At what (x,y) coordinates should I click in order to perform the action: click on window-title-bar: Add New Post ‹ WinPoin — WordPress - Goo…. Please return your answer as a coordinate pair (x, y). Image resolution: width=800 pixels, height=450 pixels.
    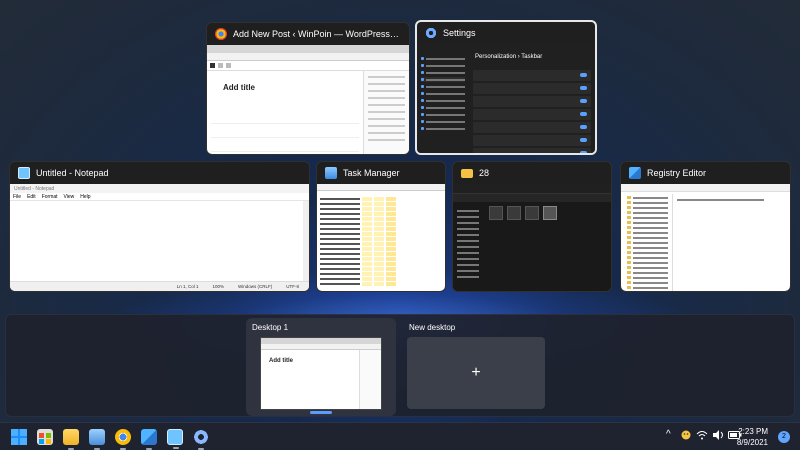
    Looking at the image, I should click on (308, 34).